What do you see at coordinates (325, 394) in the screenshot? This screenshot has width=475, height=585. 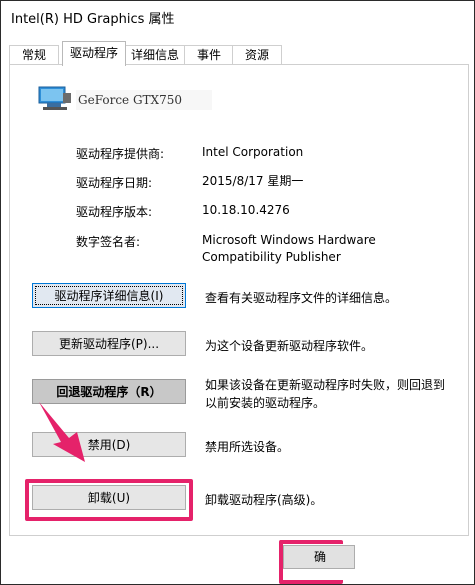 I see `rollback-driver-description: 如果该设备在更新驱动程序时失败，则回退到 以前安装的驱动程序。` at bounding box center [325, 394].